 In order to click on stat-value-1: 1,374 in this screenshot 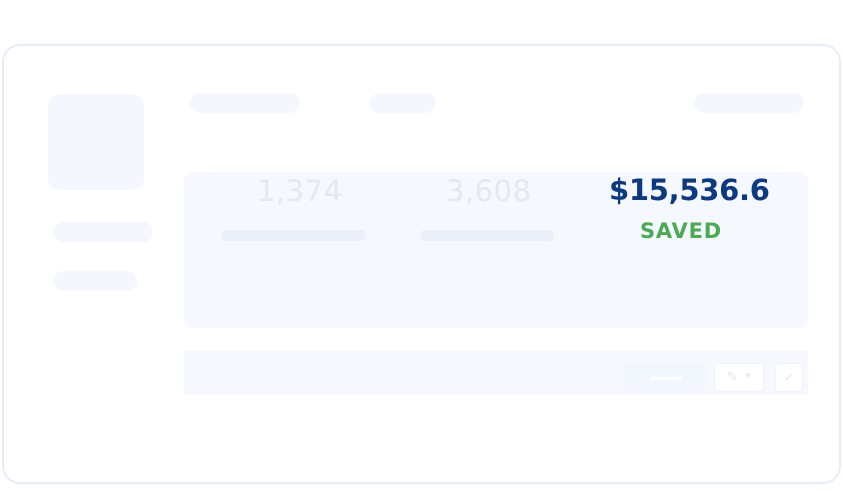, I will do `click(300, 191)`.